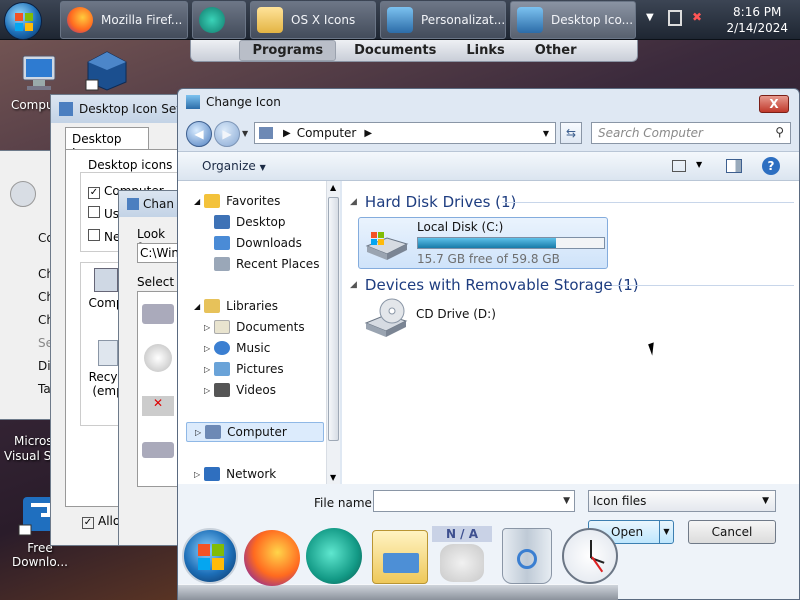 The width and height of the screenshot is (800, 600). What do you see at coordinates (250, 222) in the screenshot?
I see `nav-desktop: Desktop` at bounding box center [250, 222].